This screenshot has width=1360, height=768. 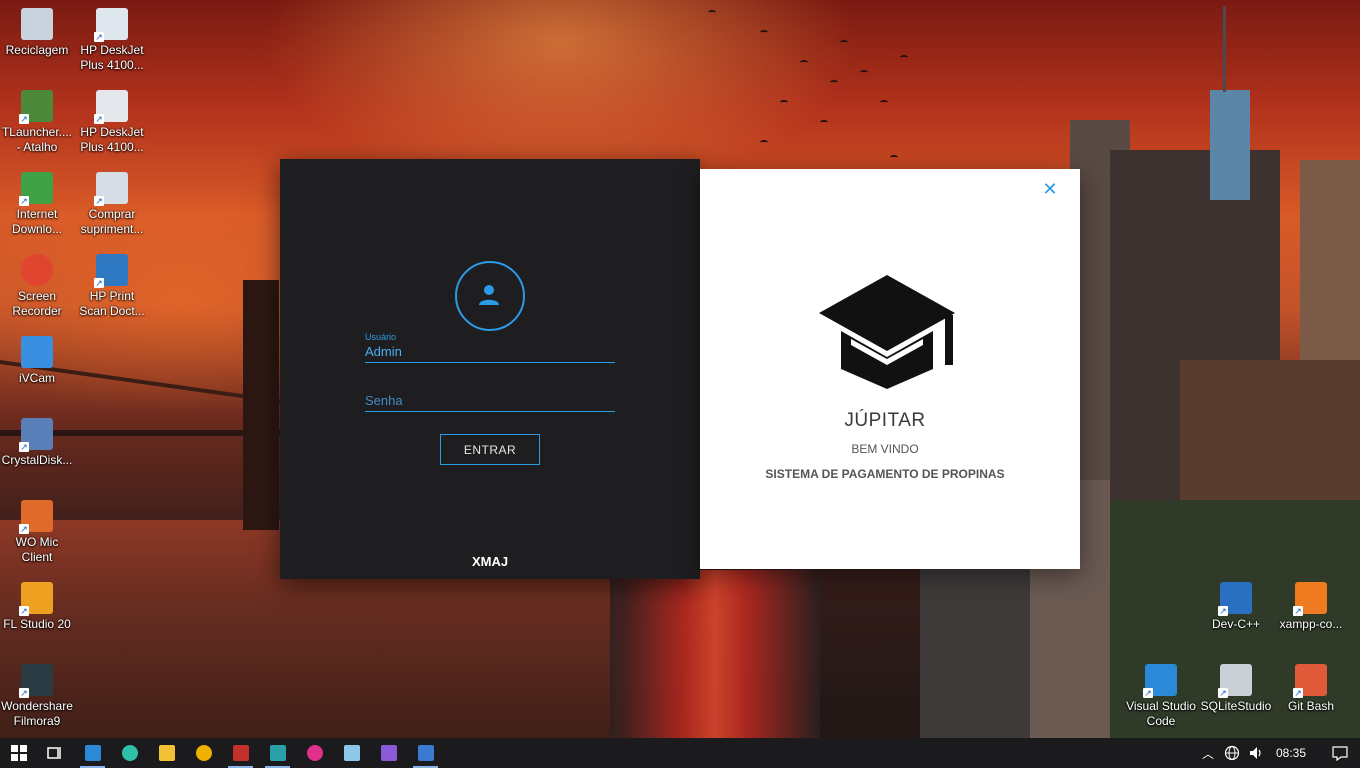 I want to click on desktop-icon-screen-recorder: Screen Recorder, so click(x=37, y=286).